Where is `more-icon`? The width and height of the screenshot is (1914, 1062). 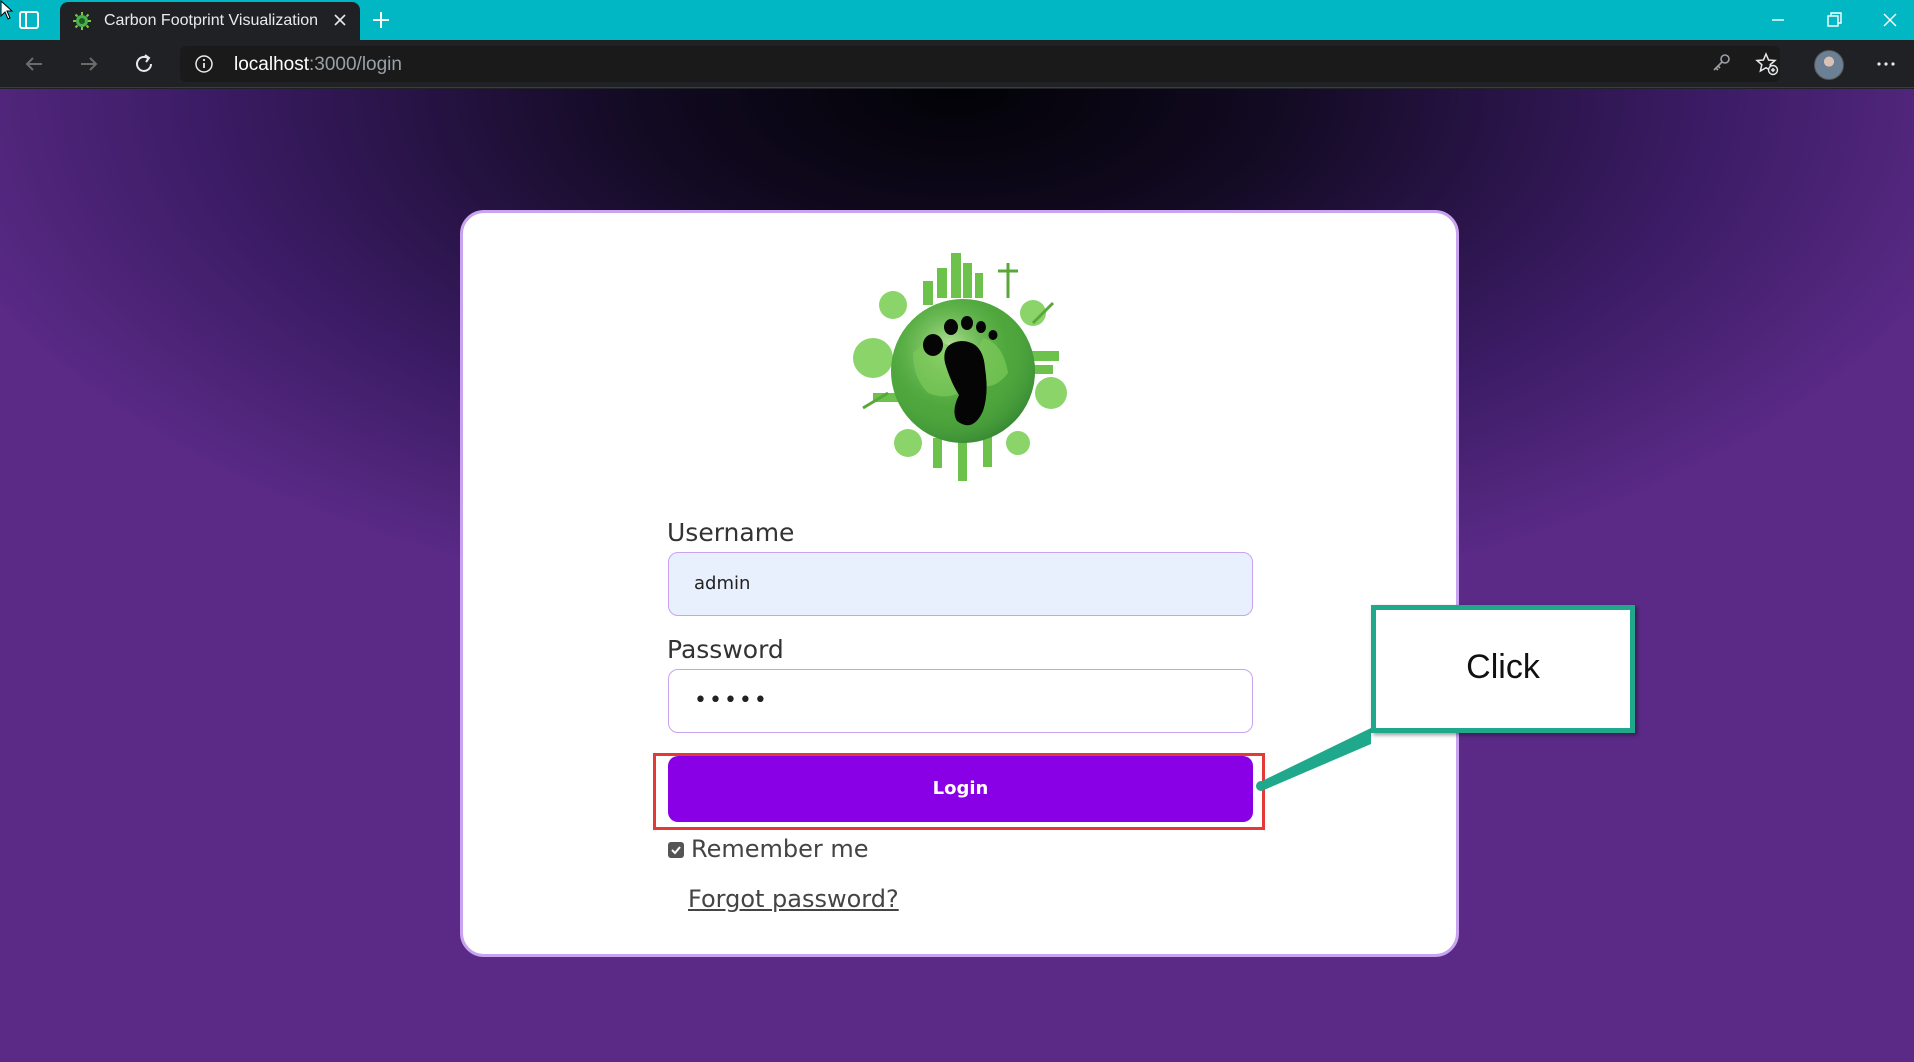
more-icon is located at coordinates (1886, 64).